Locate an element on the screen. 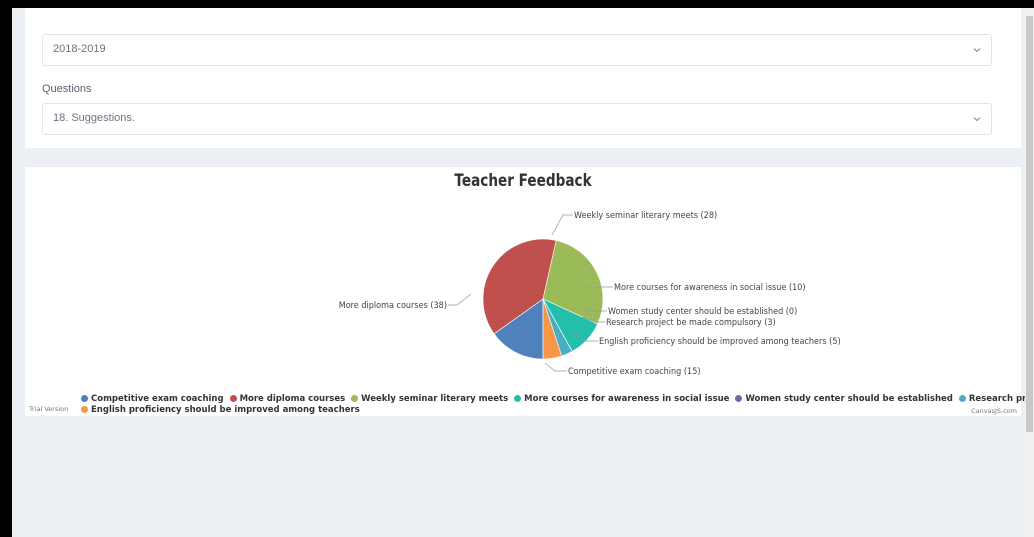 The width and height of the screenshot is (1034, 537). legend-label: Weekly seminar literary meets is located at coordinates (435, 399).